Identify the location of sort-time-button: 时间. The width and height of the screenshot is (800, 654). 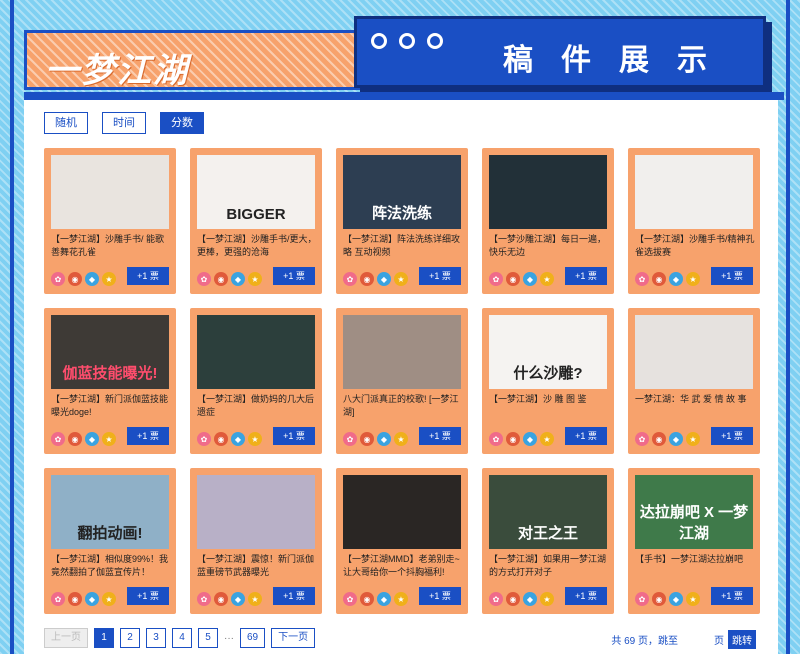
(124, 123).